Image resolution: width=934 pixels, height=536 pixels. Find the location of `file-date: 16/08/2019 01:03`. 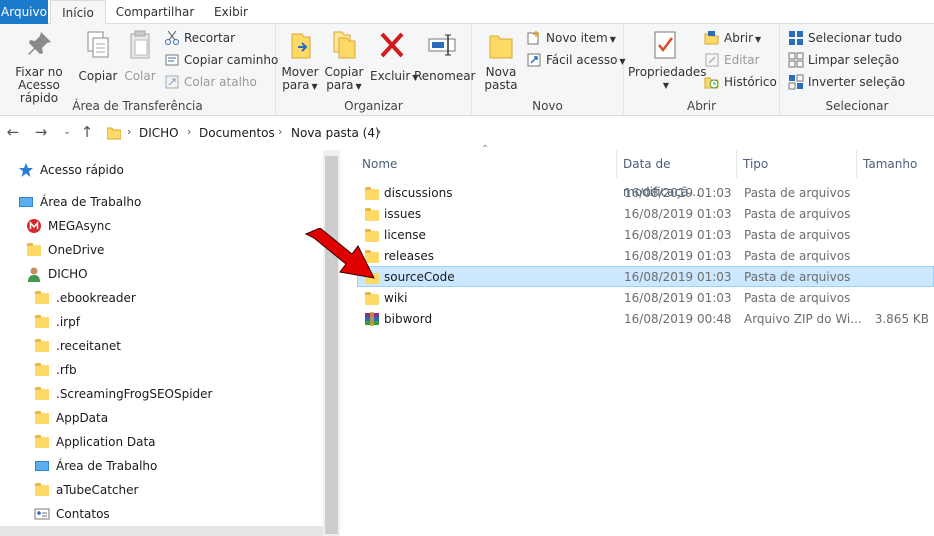

file-date: 16/08/2019 01:03 is located at coordinates (678, 214).